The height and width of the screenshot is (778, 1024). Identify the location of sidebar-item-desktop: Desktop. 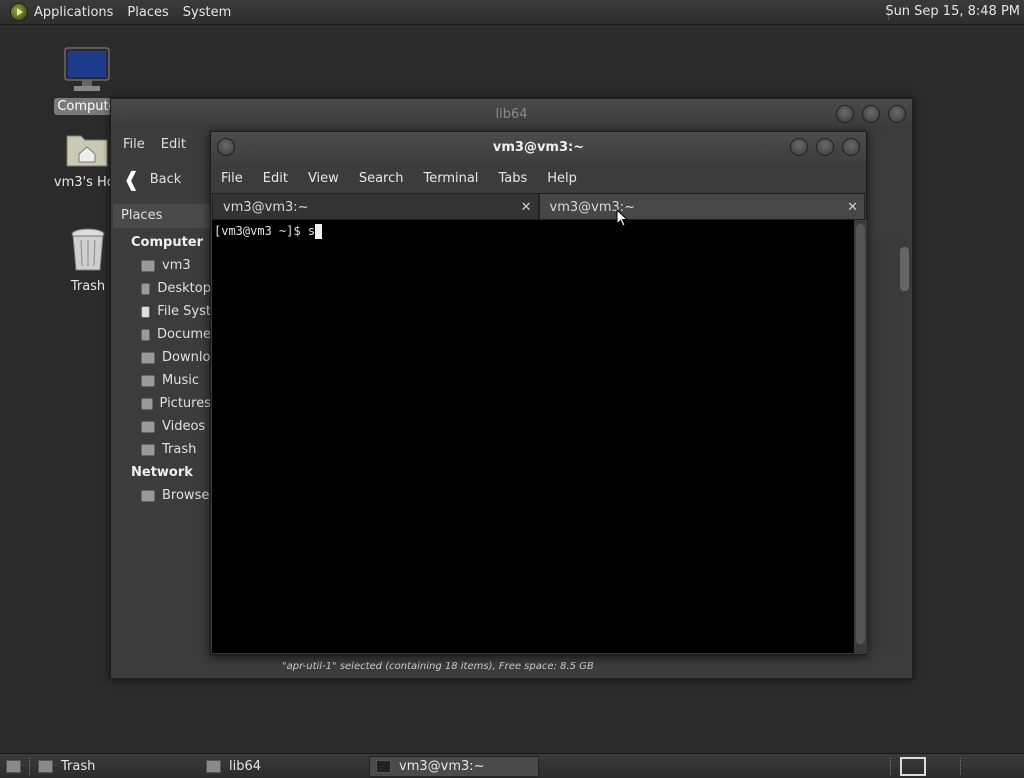
(161, 288).